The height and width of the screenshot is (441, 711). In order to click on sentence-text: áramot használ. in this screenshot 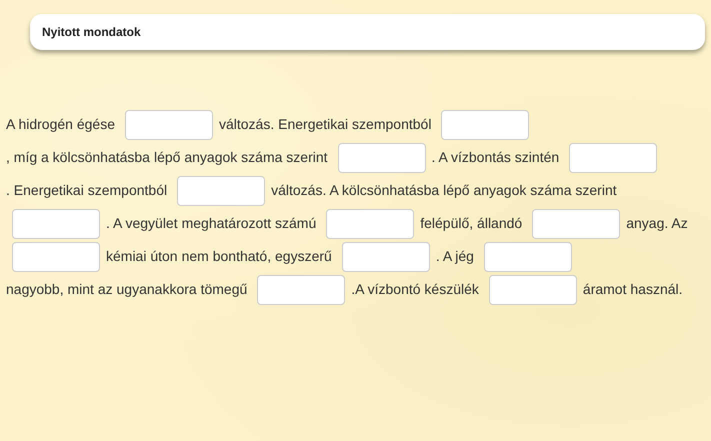, I will do `click(632, 289)`.